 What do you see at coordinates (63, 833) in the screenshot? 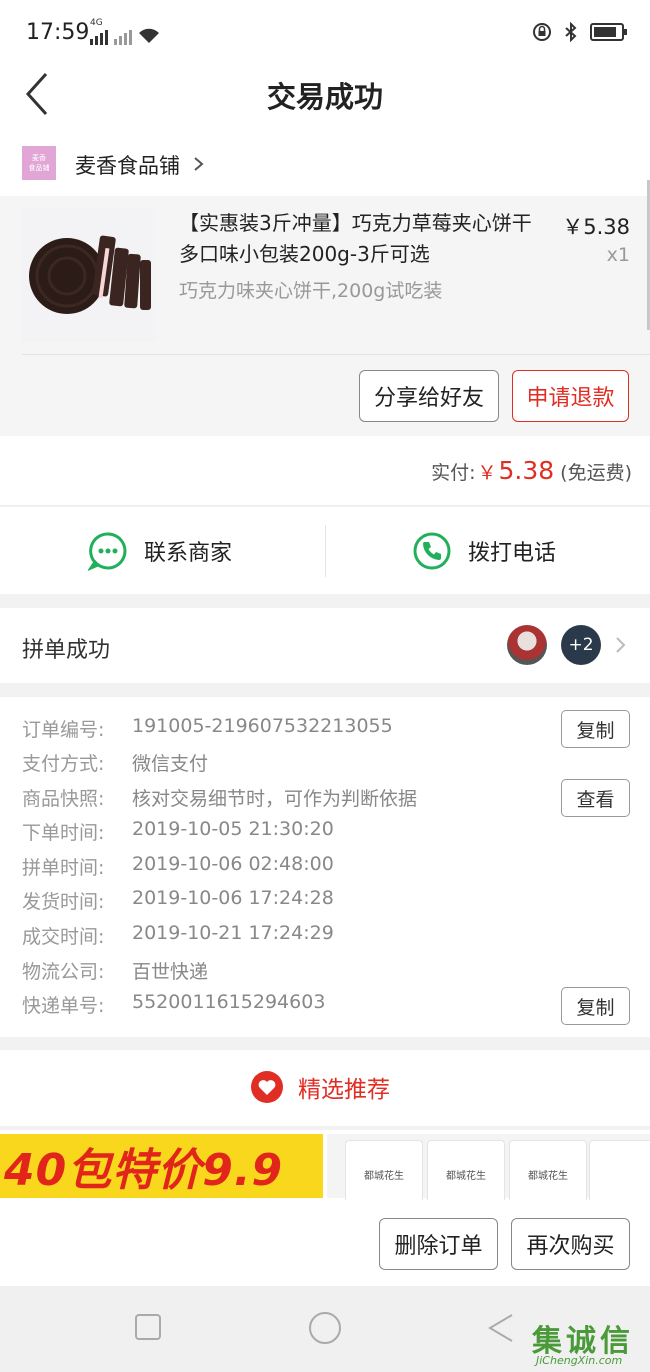
I see `order-row-label: 下单时间:` at bounding box center [63, 833].